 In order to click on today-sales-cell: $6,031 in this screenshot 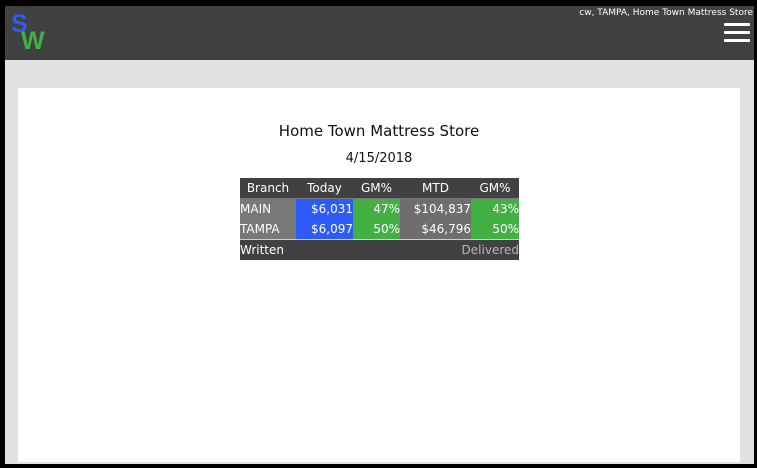, I will do `click(324, 208)`.